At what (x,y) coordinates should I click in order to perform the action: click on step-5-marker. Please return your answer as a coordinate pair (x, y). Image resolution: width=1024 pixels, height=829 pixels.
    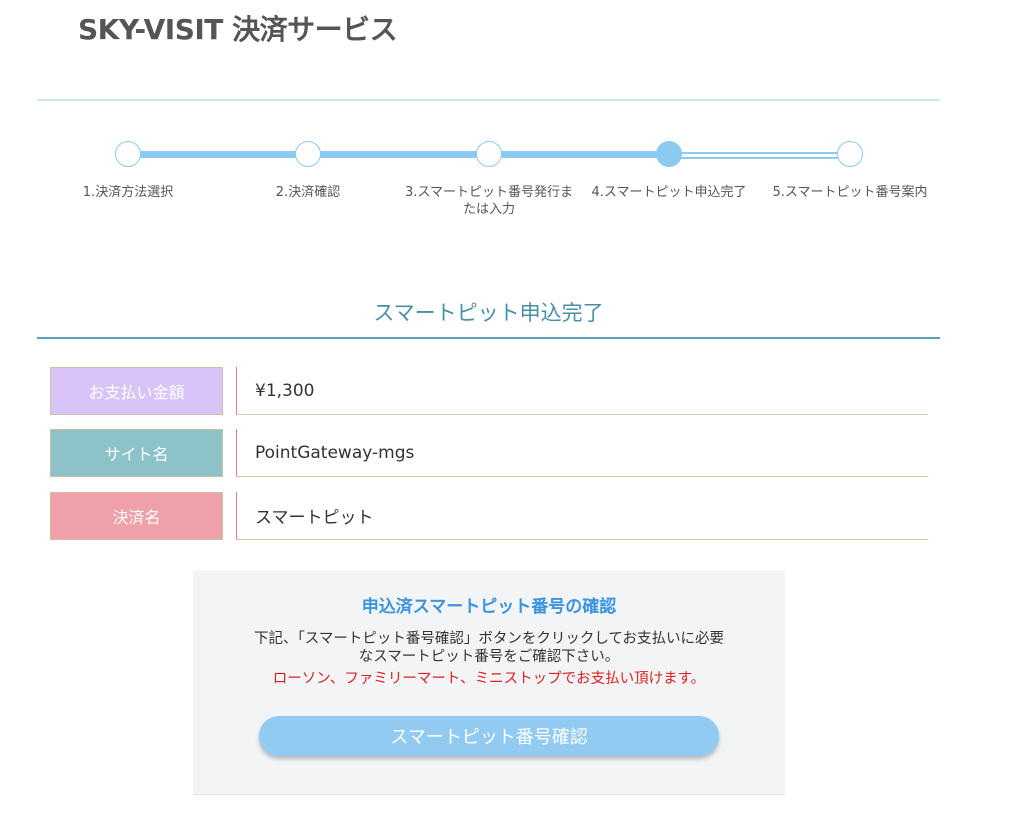
    Looking at the image, I should click on (850, 154).